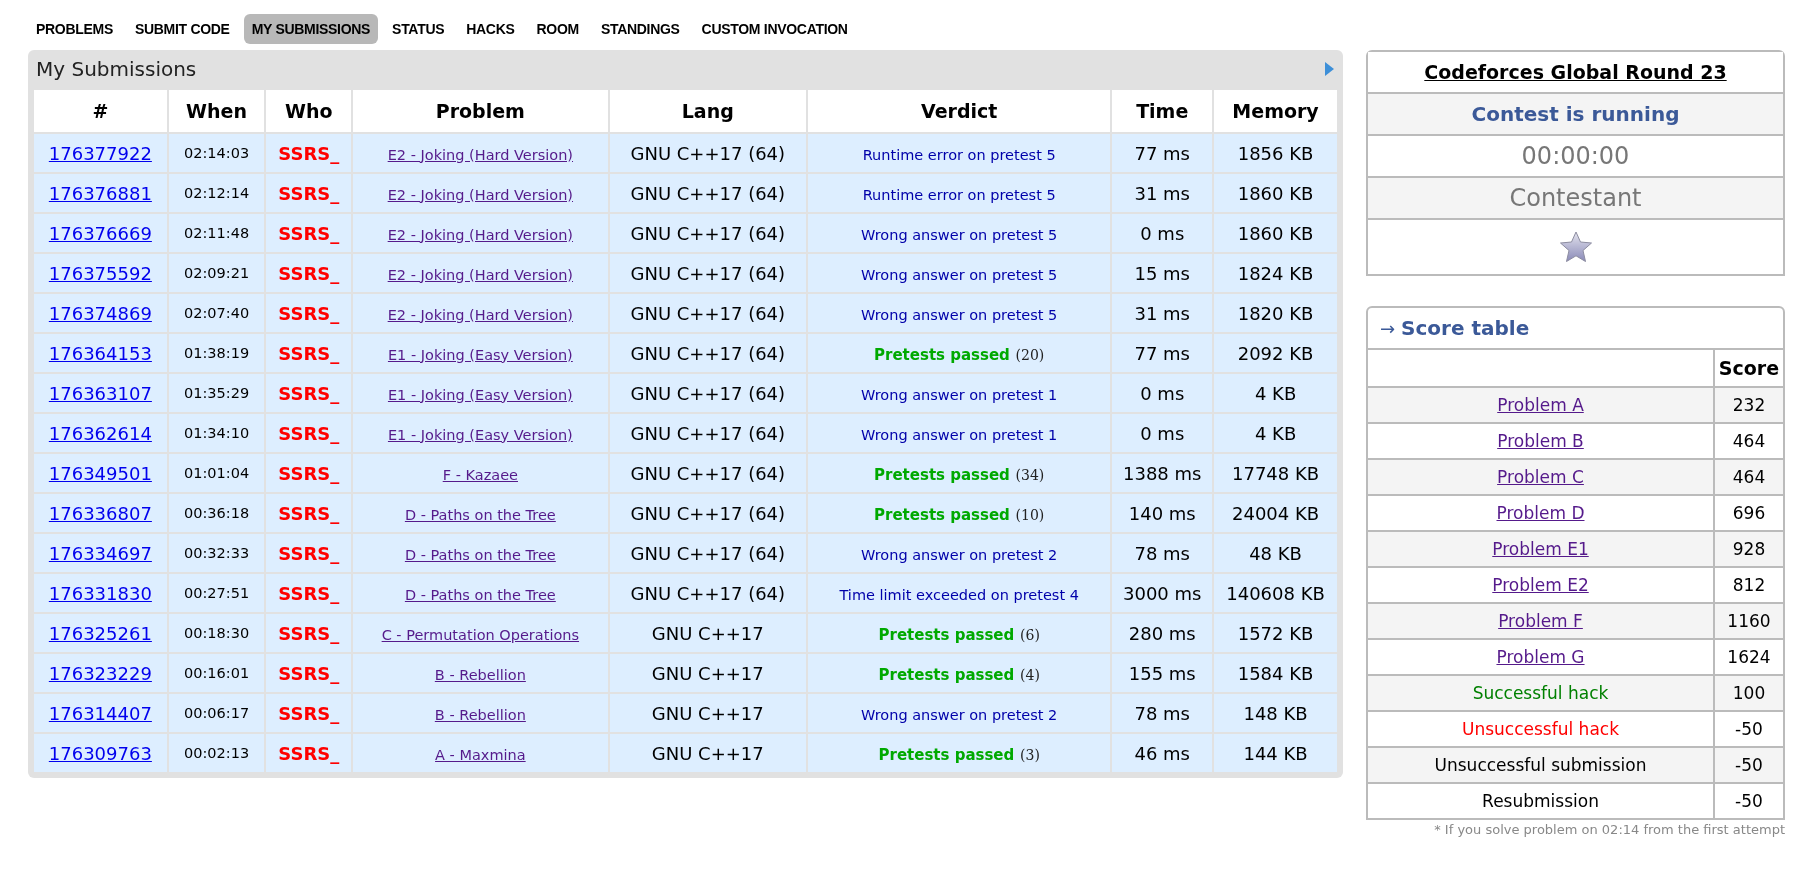  What do you see at coordinates (1540, 621) in the screenshot?
I see `problem-link: Problem F` at bounding box center [1540, 621].